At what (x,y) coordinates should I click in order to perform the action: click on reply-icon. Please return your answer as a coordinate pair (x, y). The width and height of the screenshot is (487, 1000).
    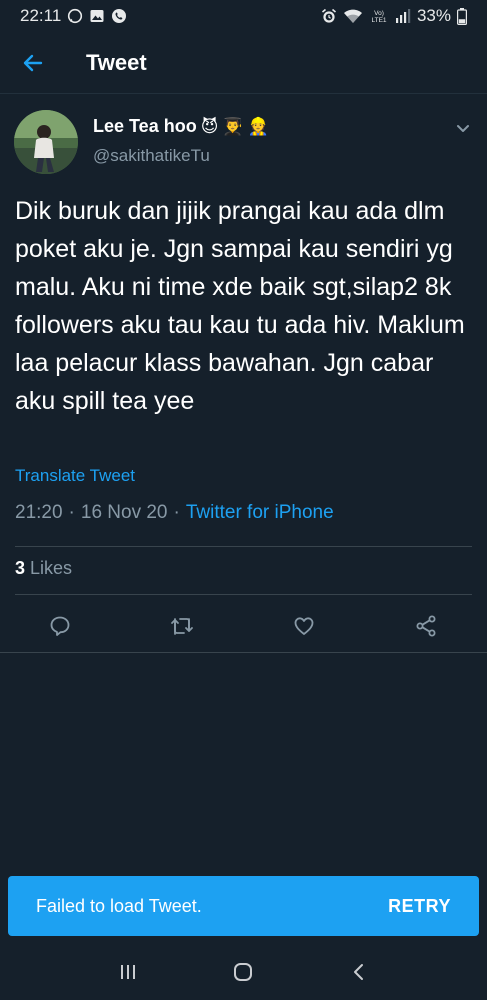
    Looking at the image, I should click on (60, 626).